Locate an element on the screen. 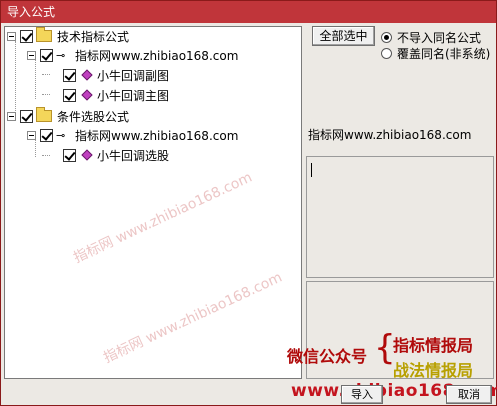 The height and width of the screenshot is (406, 497). tree-node-formula: 小牛回调副图 is located at coordinates (116, 75).